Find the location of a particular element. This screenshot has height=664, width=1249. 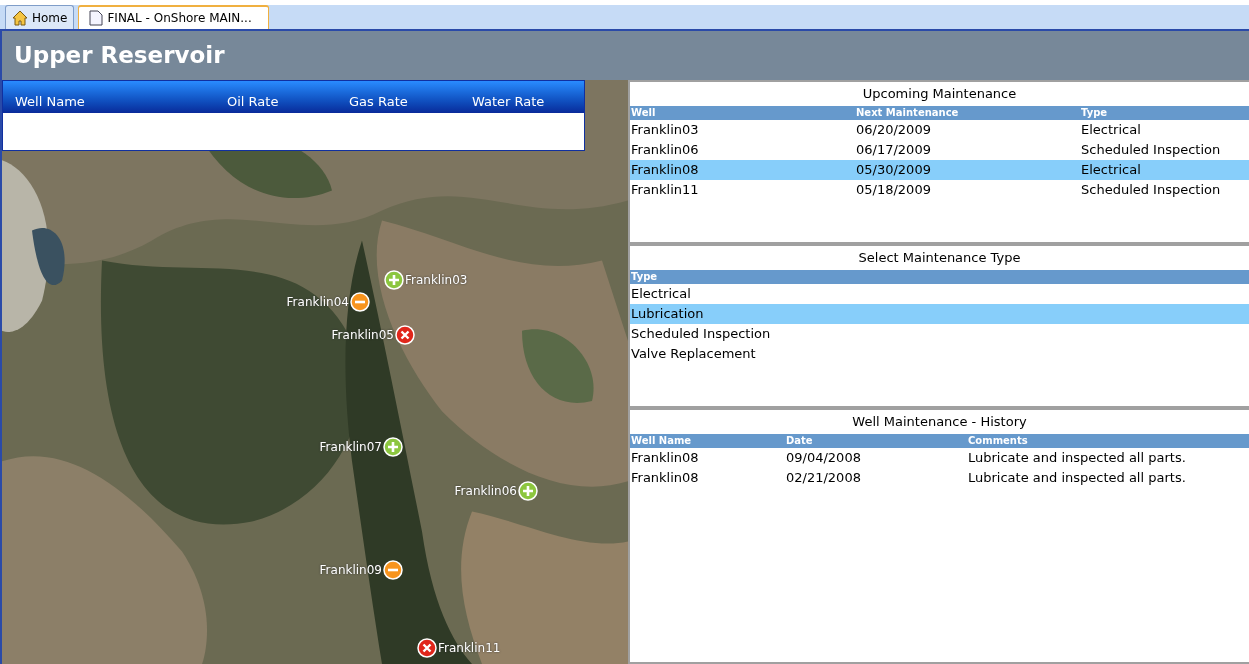

table-cell-text: 06/17/2009 is located at coordinates (893, 149).